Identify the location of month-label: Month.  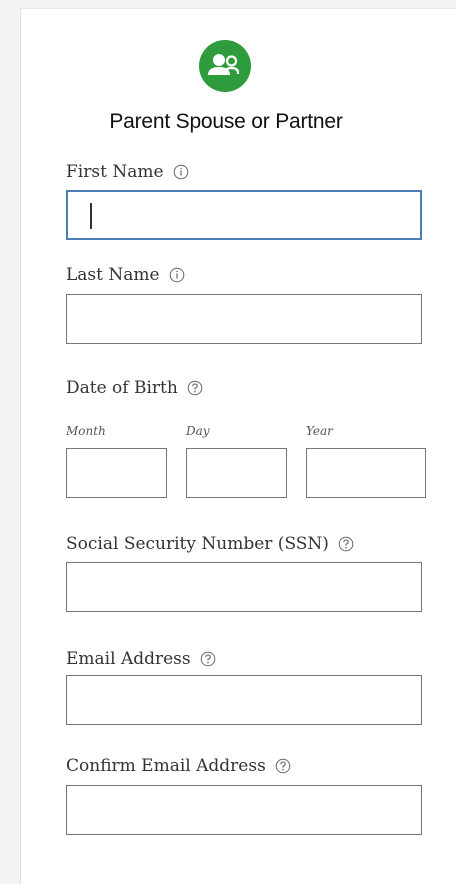
(86, 431).